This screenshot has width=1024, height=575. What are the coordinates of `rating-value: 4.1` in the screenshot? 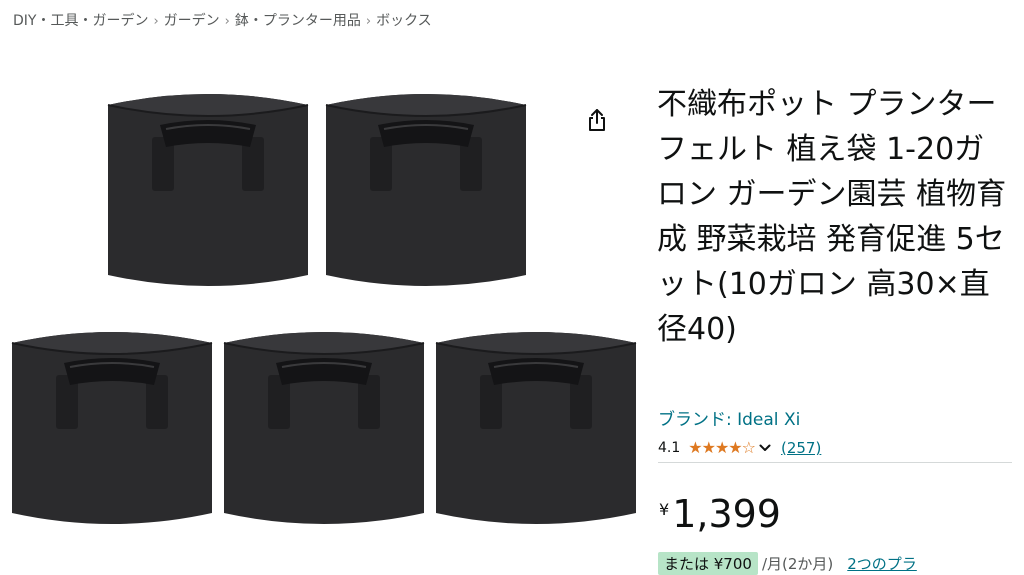 It's located at (669, 448).